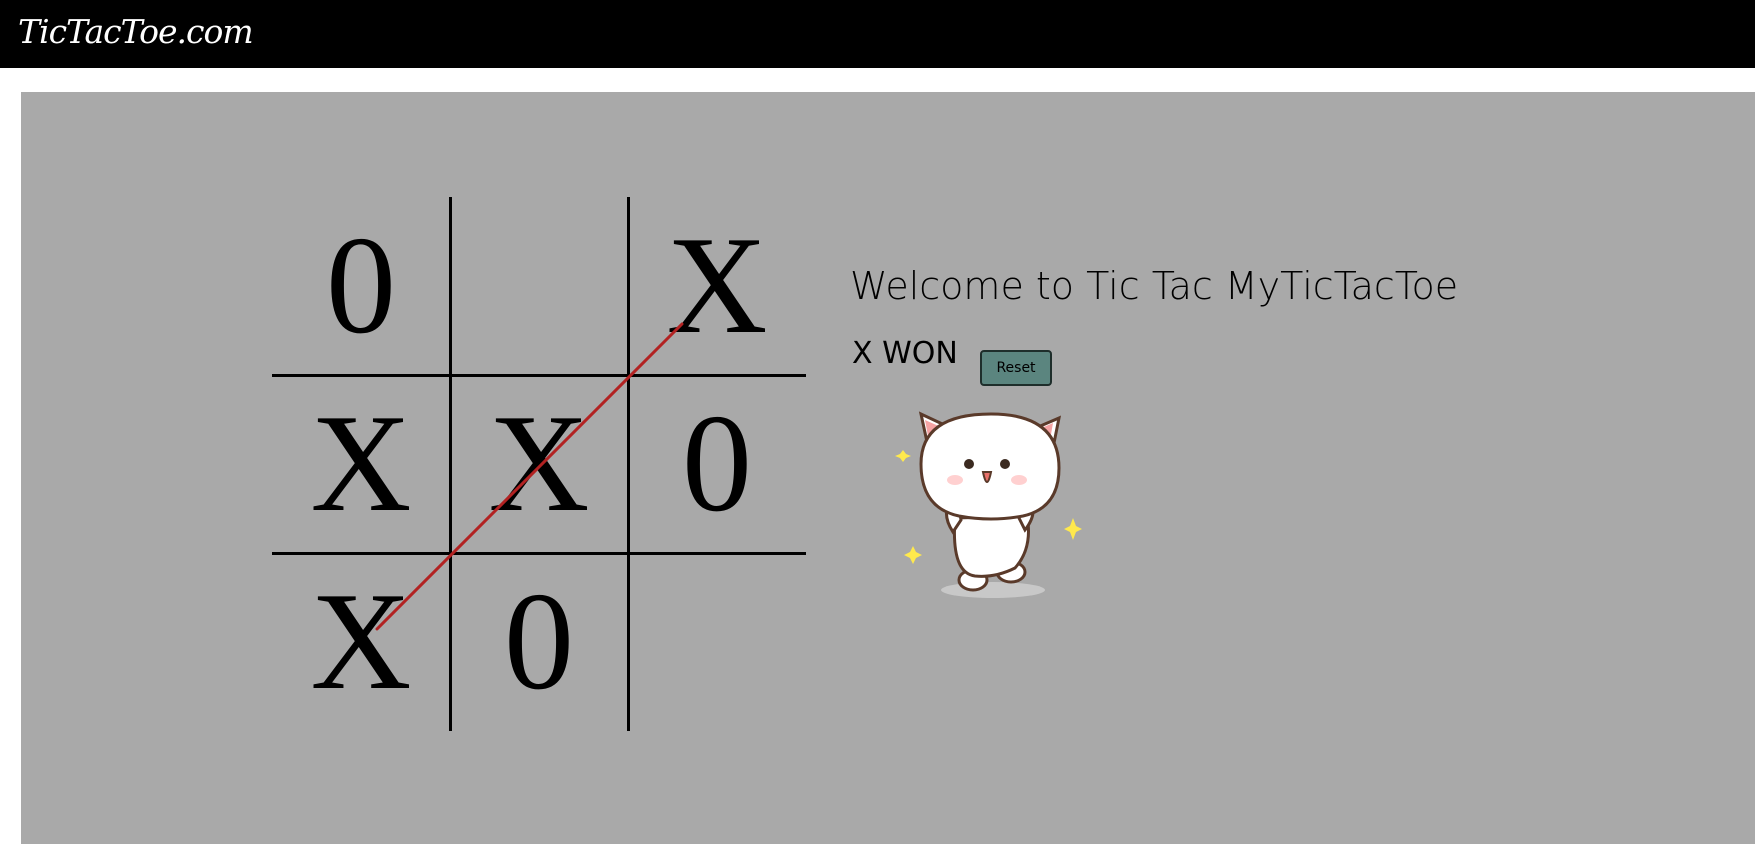 The width and height of the screenshot is (1755, 866). Describe the element at coordinates (1154, 286) in the screenshot. I see `welcome-heading: Welcome to Tic Tac MyTicTacToe` at that location.